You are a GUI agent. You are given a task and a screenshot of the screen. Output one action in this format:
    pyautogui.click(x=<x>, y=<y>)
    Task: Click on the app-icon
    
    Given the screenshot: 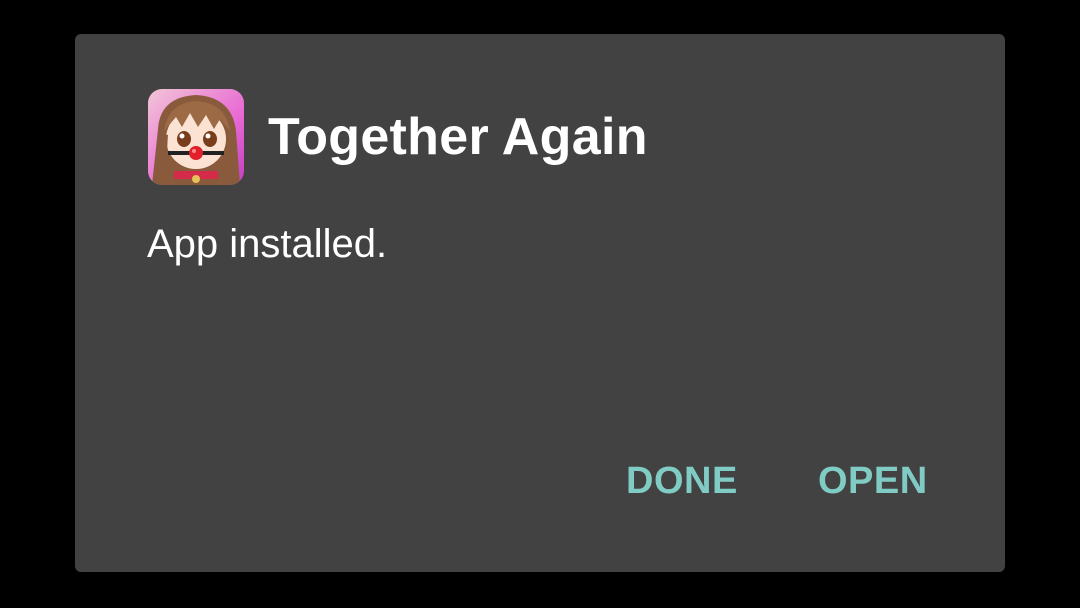 What is the action you would take?
    pyautogui.click(x=196, y=137)
    